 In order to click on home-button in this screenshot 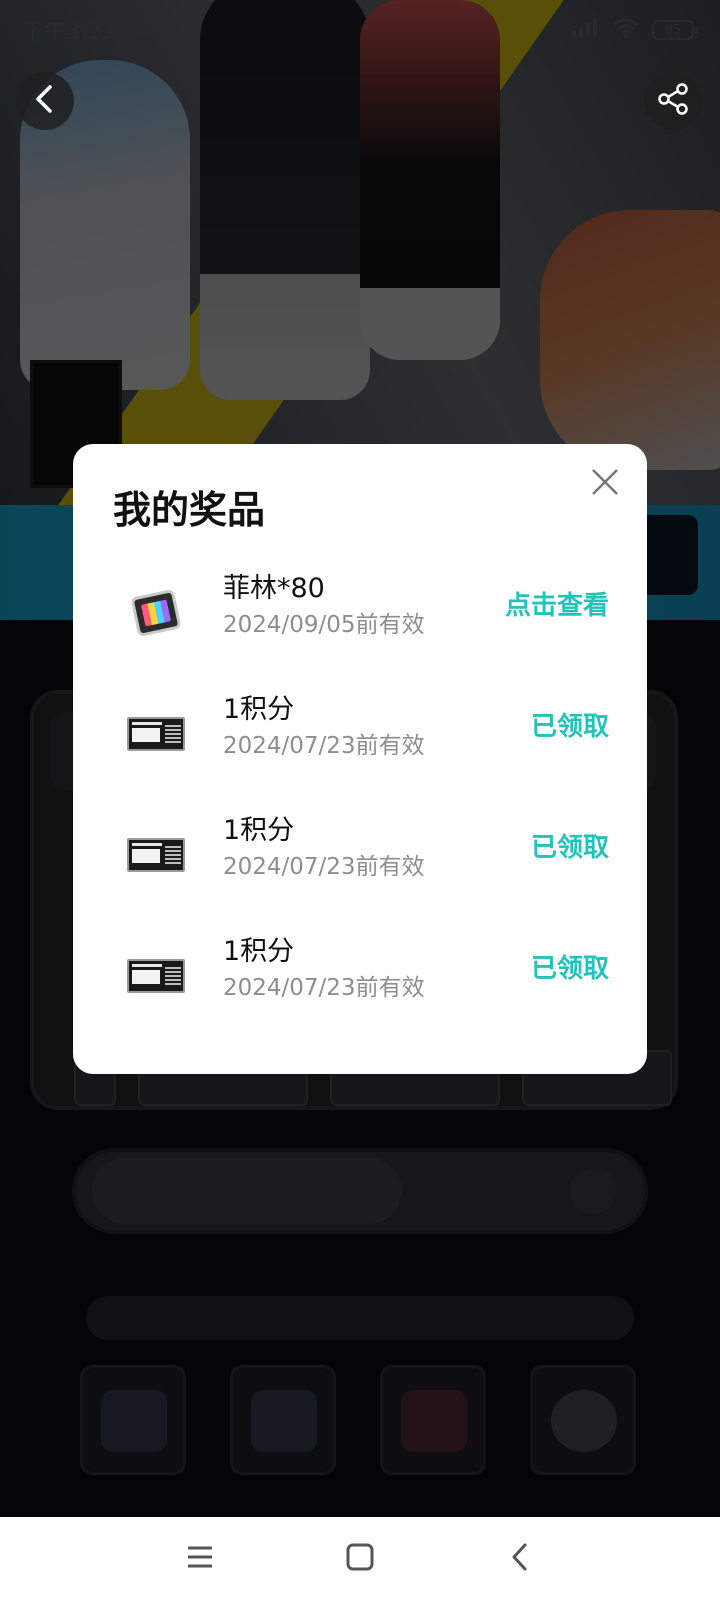, I will do `click(360, 1559)`.